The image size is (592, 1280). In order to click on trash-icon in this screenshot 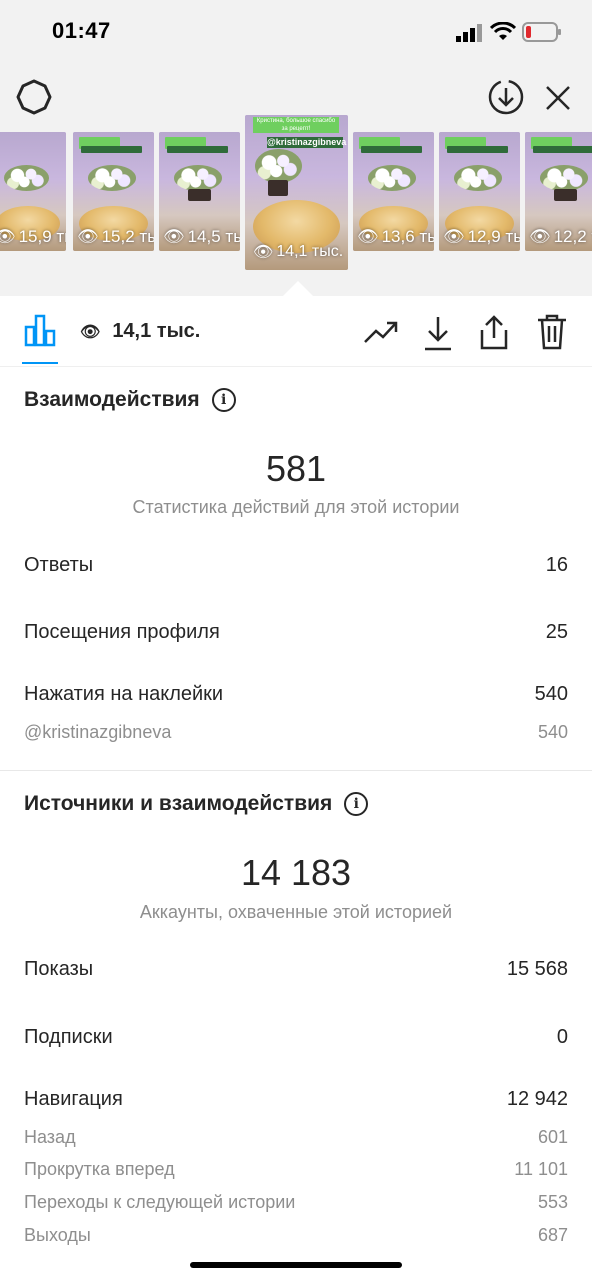, I will do `click(552, 332)`.